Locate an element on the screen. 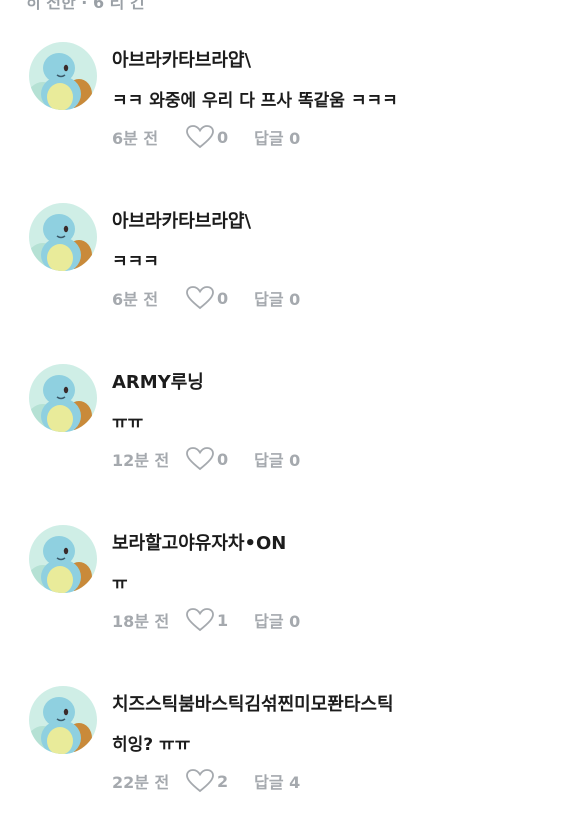  previous-comment-meta: 히 전한 · 6 리 긴 is located at coordinates (85, 6).